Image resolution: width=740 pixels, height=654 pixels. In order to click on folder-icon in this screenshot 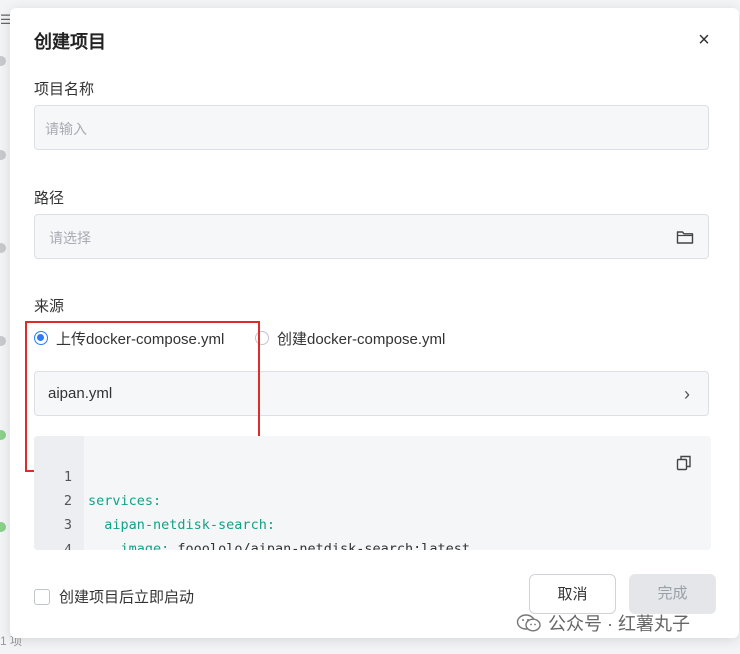, I will do `click(685, 237)`.